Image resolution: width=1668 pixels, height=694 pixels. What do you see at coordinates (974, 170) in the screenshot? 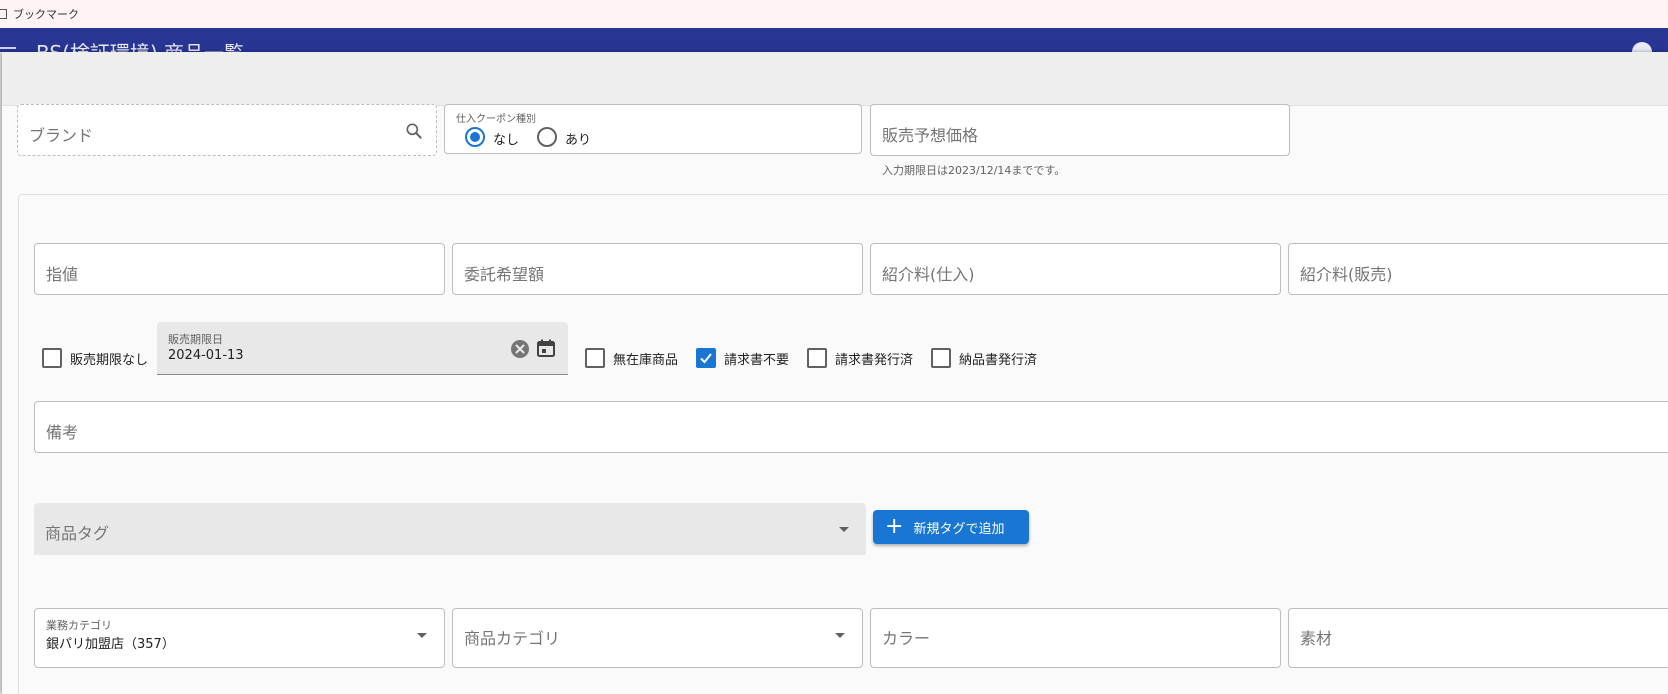
I see `expected-price-helper: 入力期限日は2023/12/14までです。` at bounding box center [974, 170].